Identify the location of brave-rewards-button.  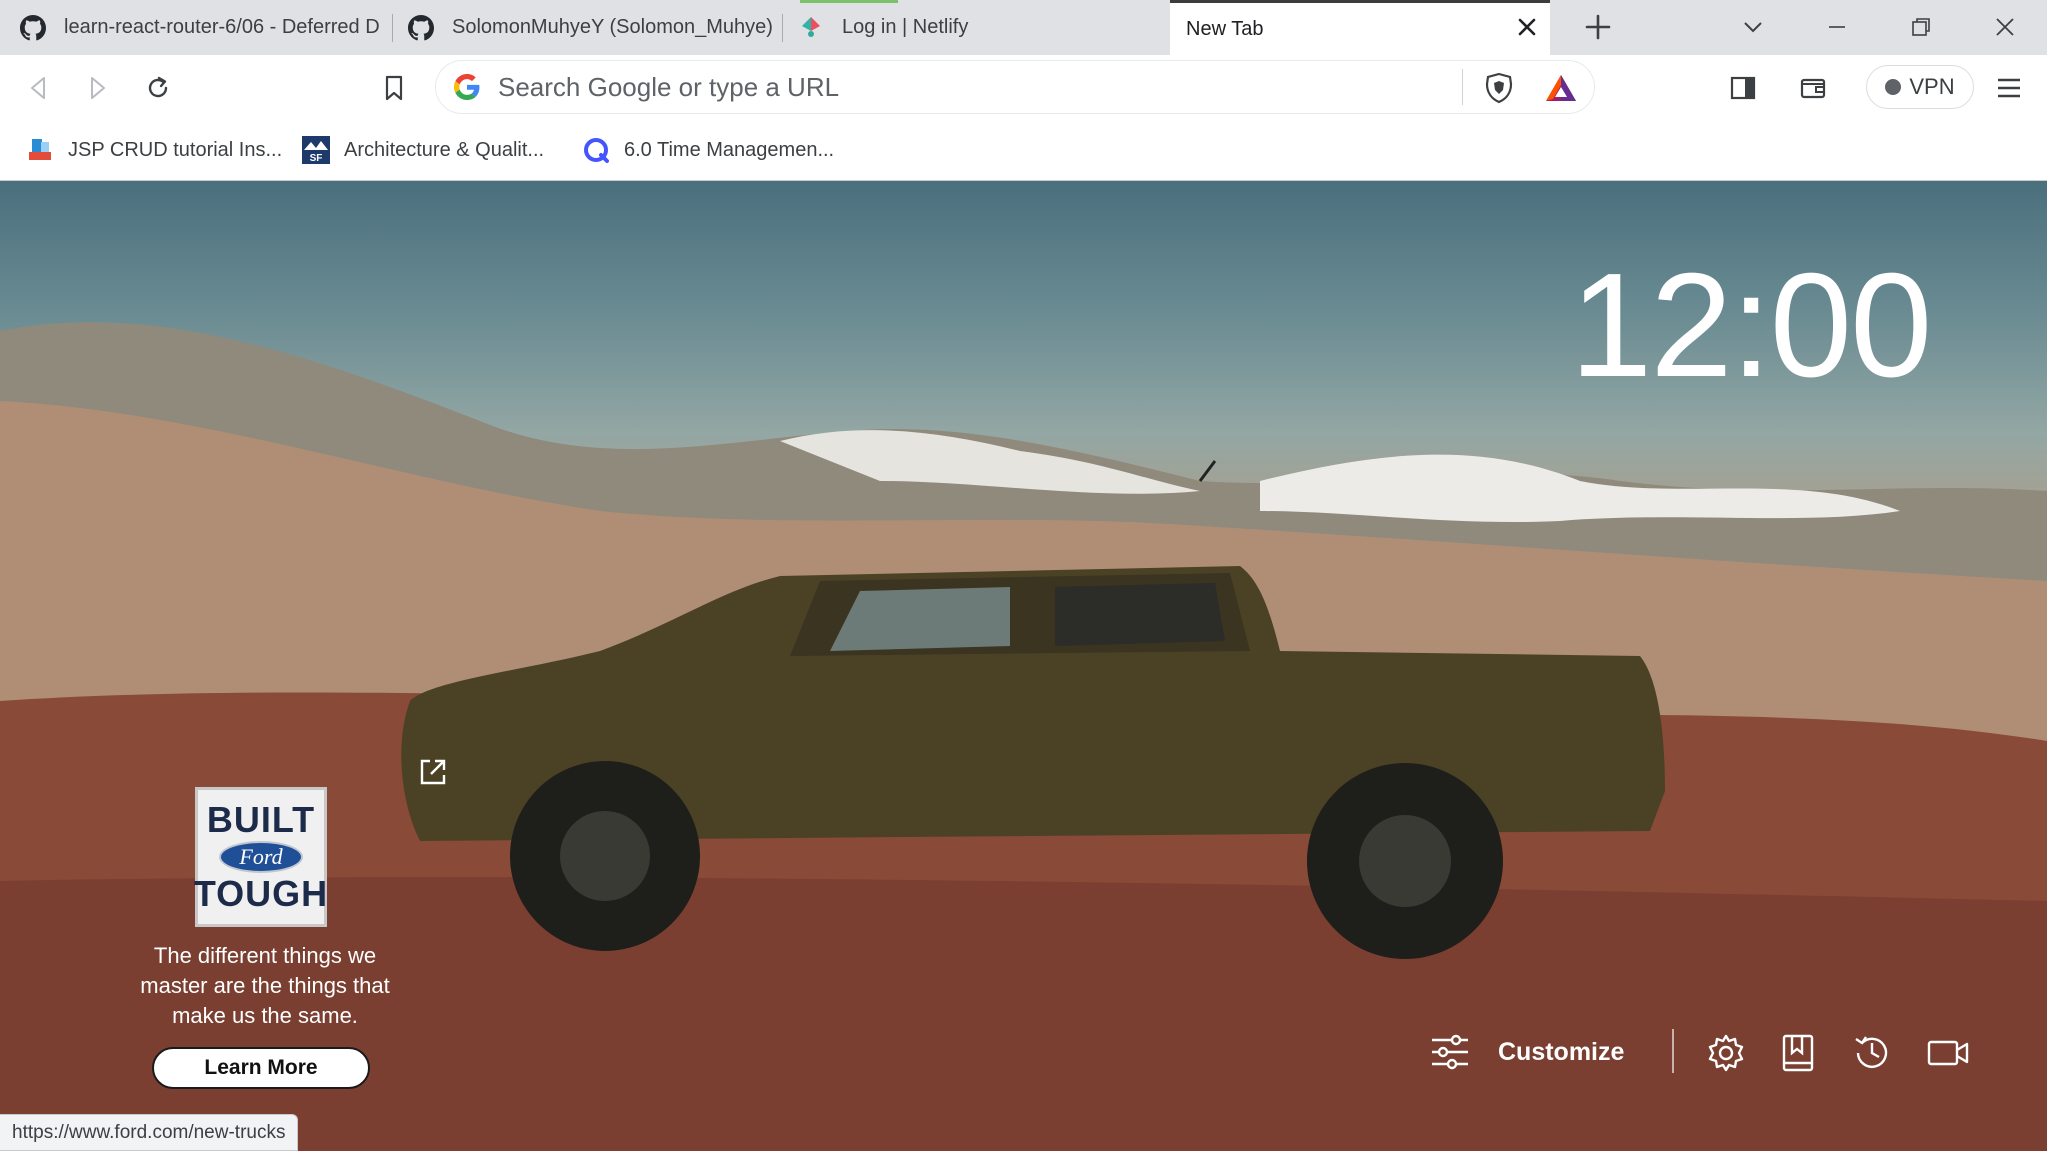
(1561, 88).